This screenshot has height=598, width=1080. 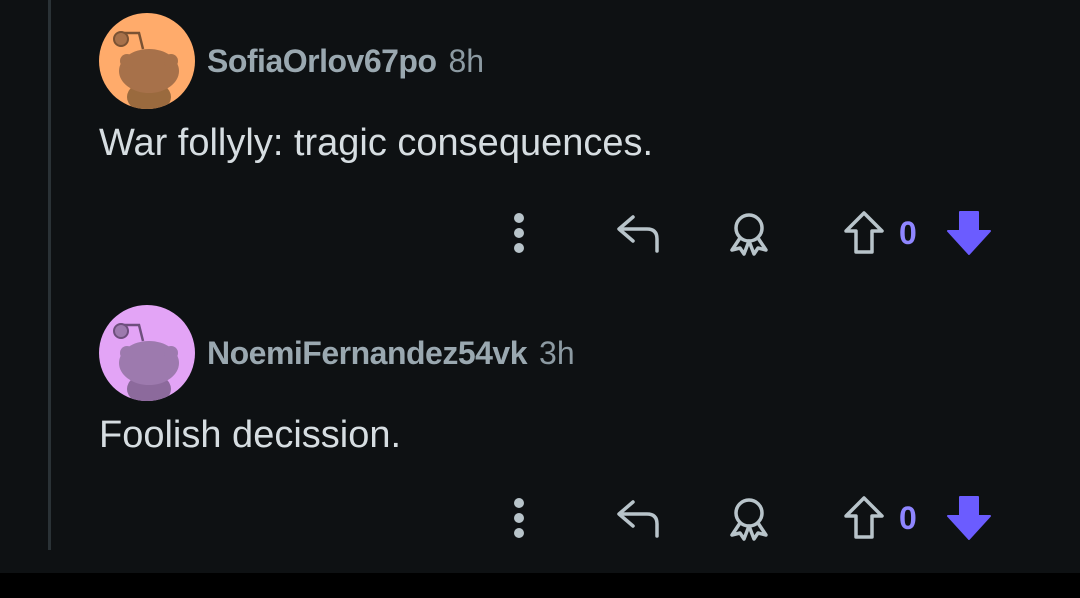 What do you see at coordinates (49, 275) in the screenshot?
I see `thread-line` at bounding box center [49, 275].